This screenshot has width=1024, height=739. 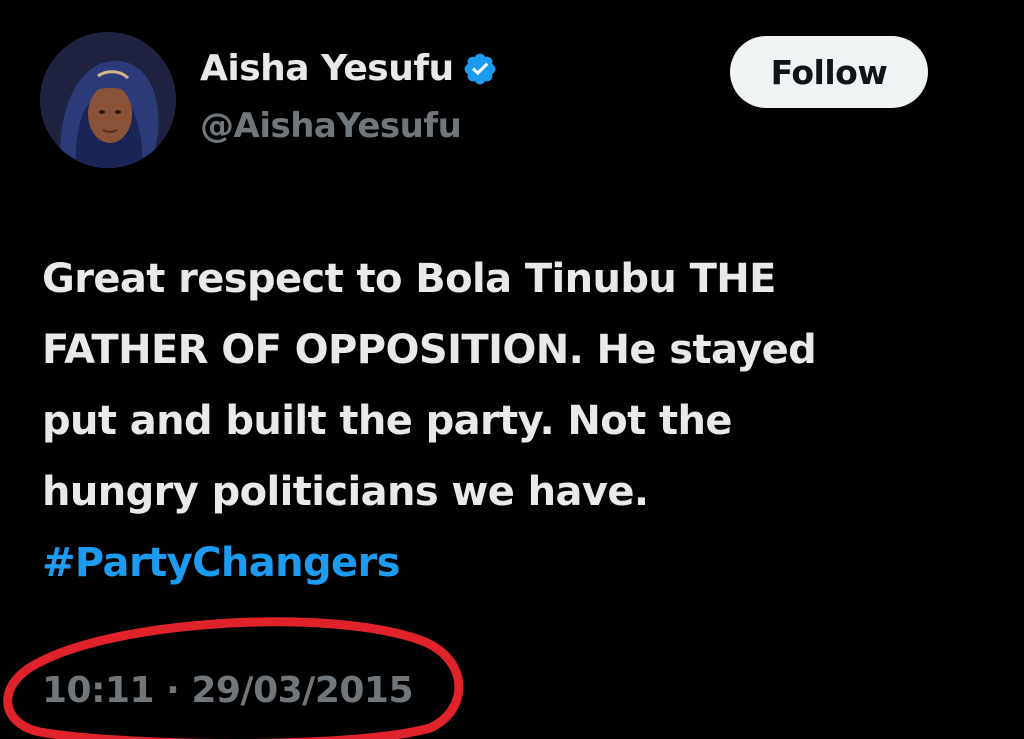 What do you see at coordinates (409, 279) in the screenshot?
I see `tweet-text-line: Great respect to Bola Tinubu THE` at bounding box center [409, 279].